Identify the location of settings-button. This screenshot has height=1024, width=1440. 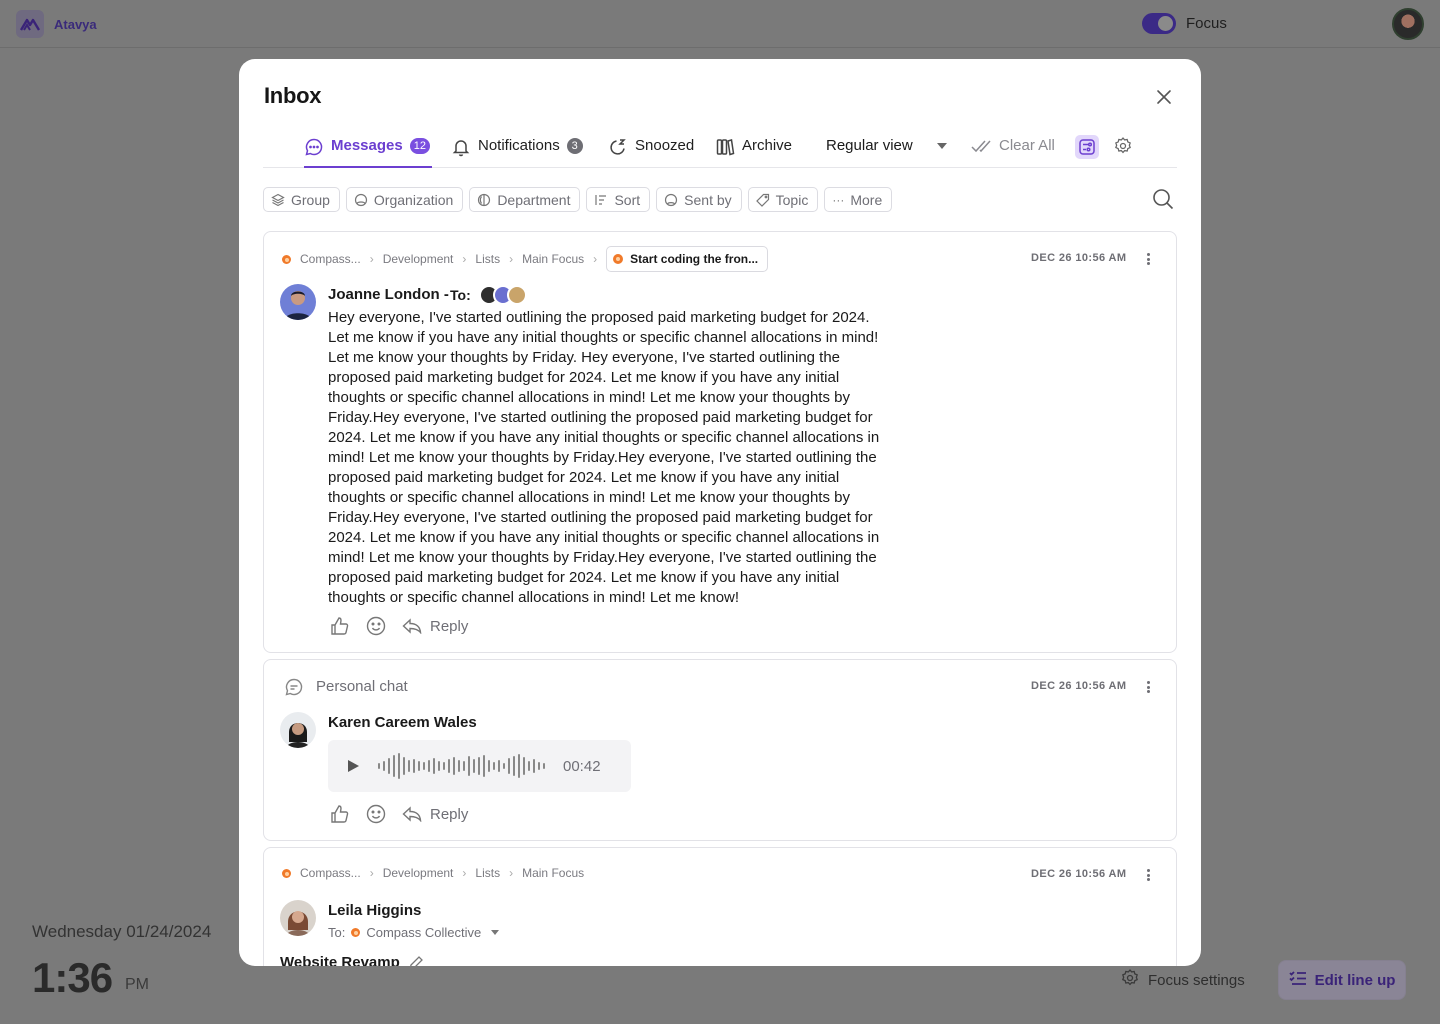
(1123, 146).